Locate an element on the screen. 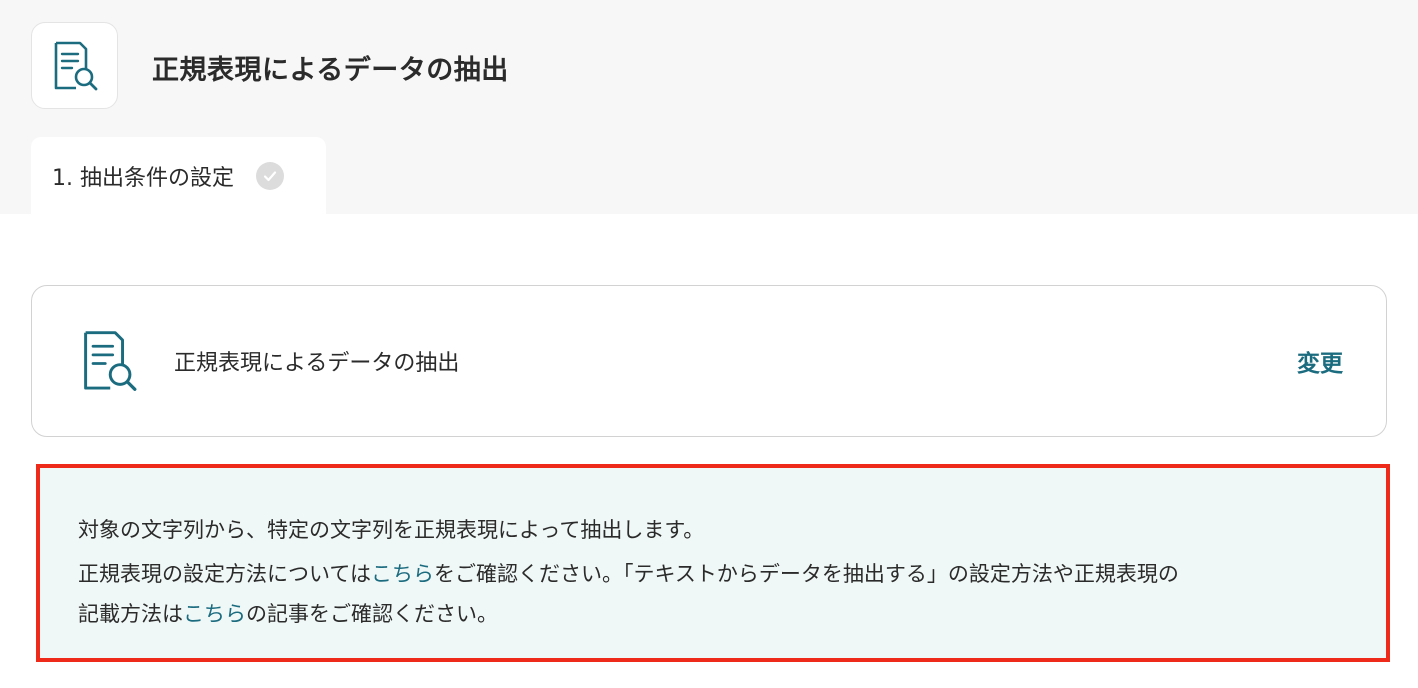  info-line-1: 対象の文字列から、特定の文字列を正規表現によって抽出します。 is located at coordinates (391, 530).